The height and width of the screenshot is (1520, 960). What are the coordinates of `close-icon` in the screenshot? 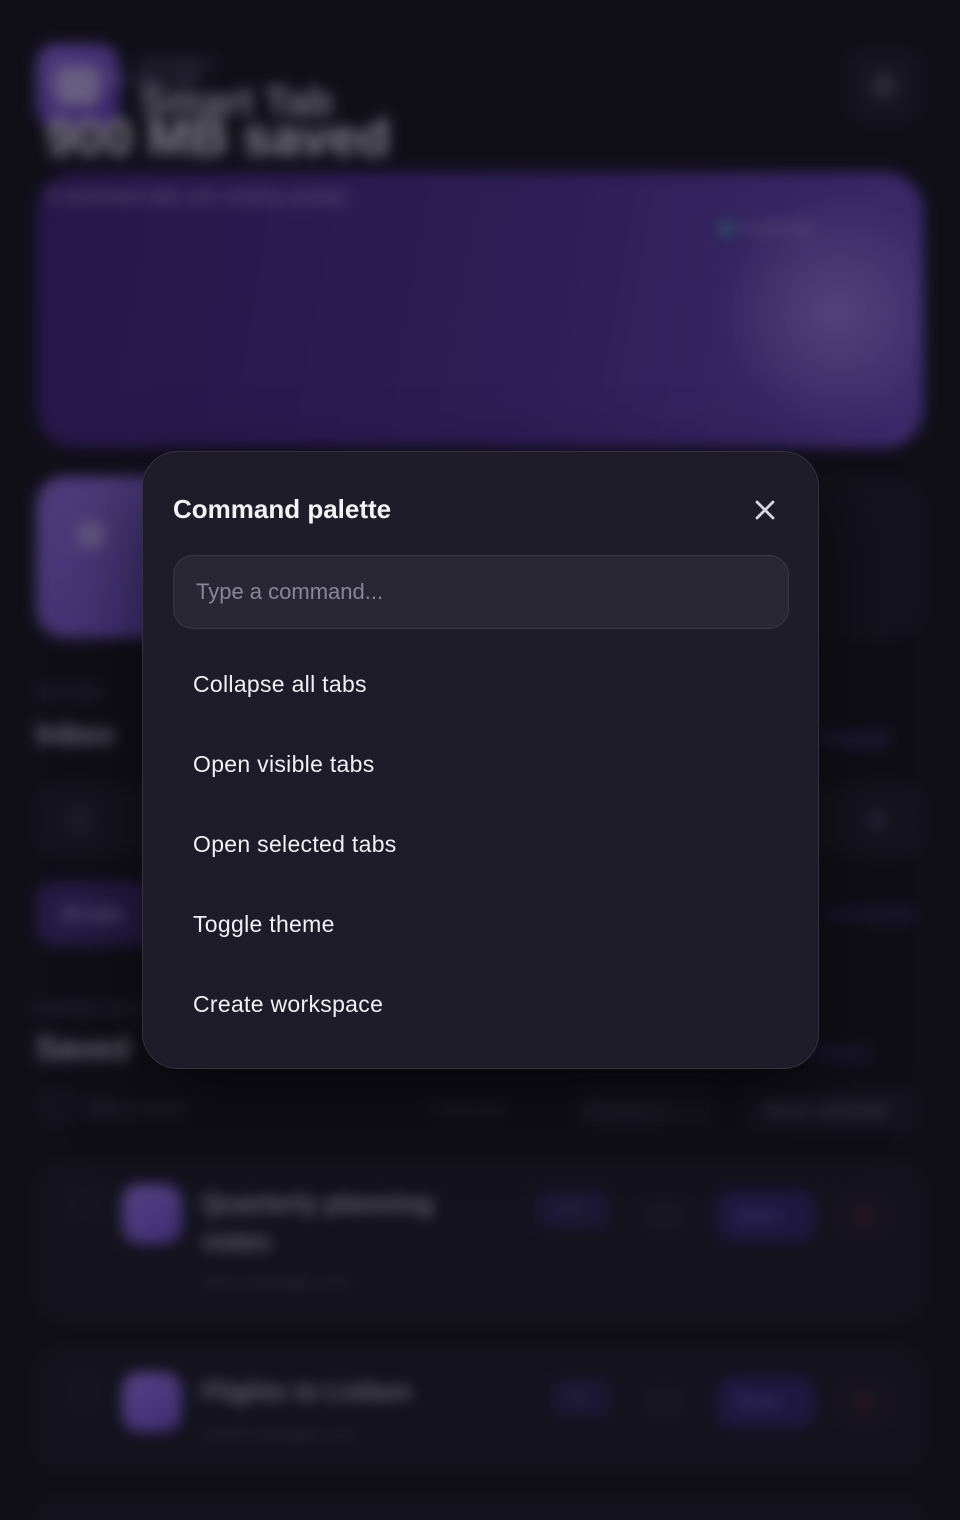 It's located at (765, 510).